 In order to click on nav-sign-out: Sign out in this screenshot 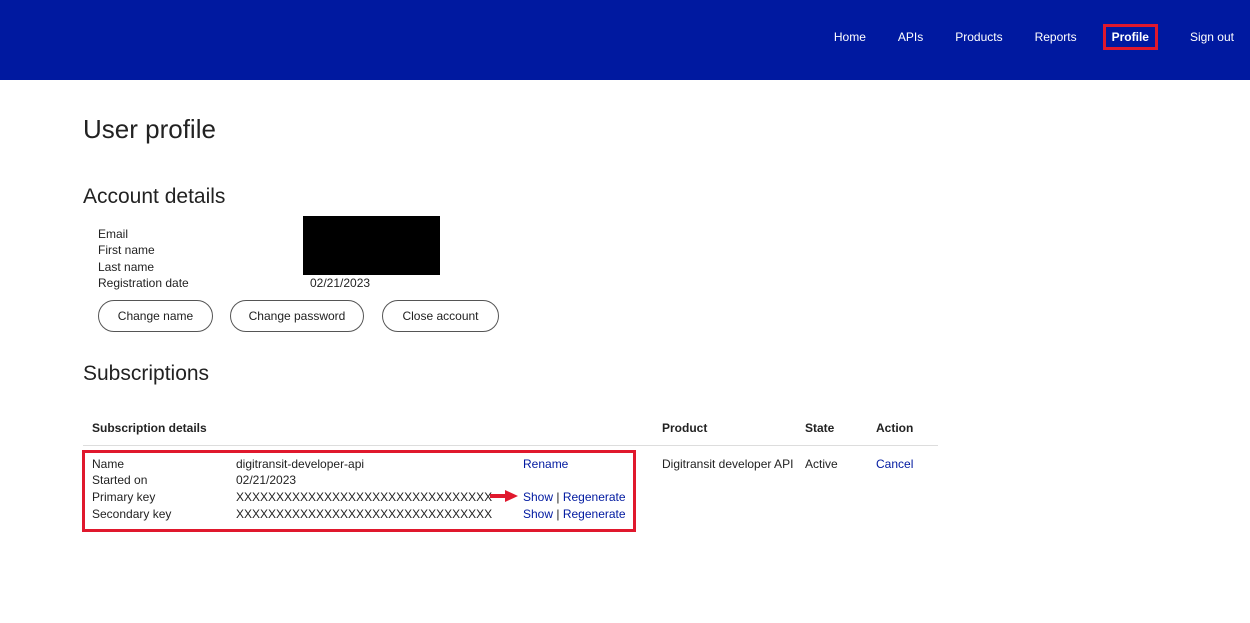, I will do `click(1212, 37)`.